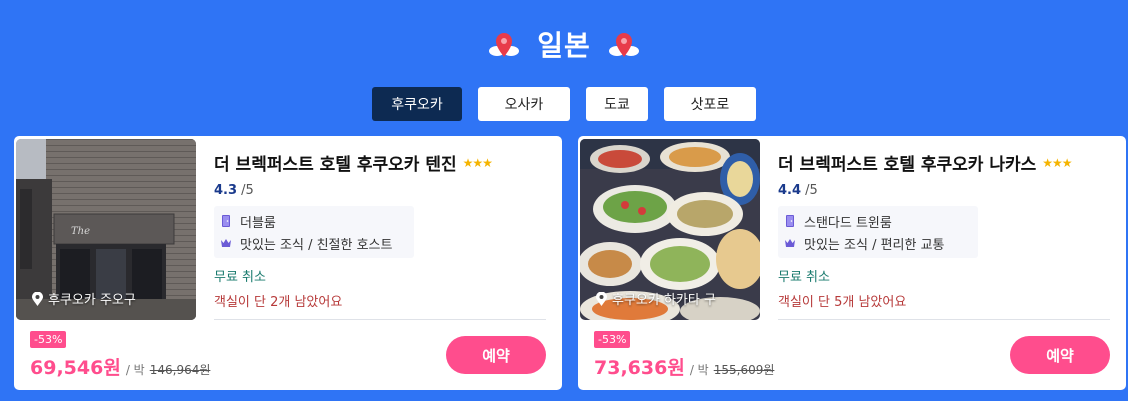 The width and height of the screenshot is (1128, 401). Describe the element at coordinates (258, 223) in the screenshot. I see `room-type: 더블룸` at that location.